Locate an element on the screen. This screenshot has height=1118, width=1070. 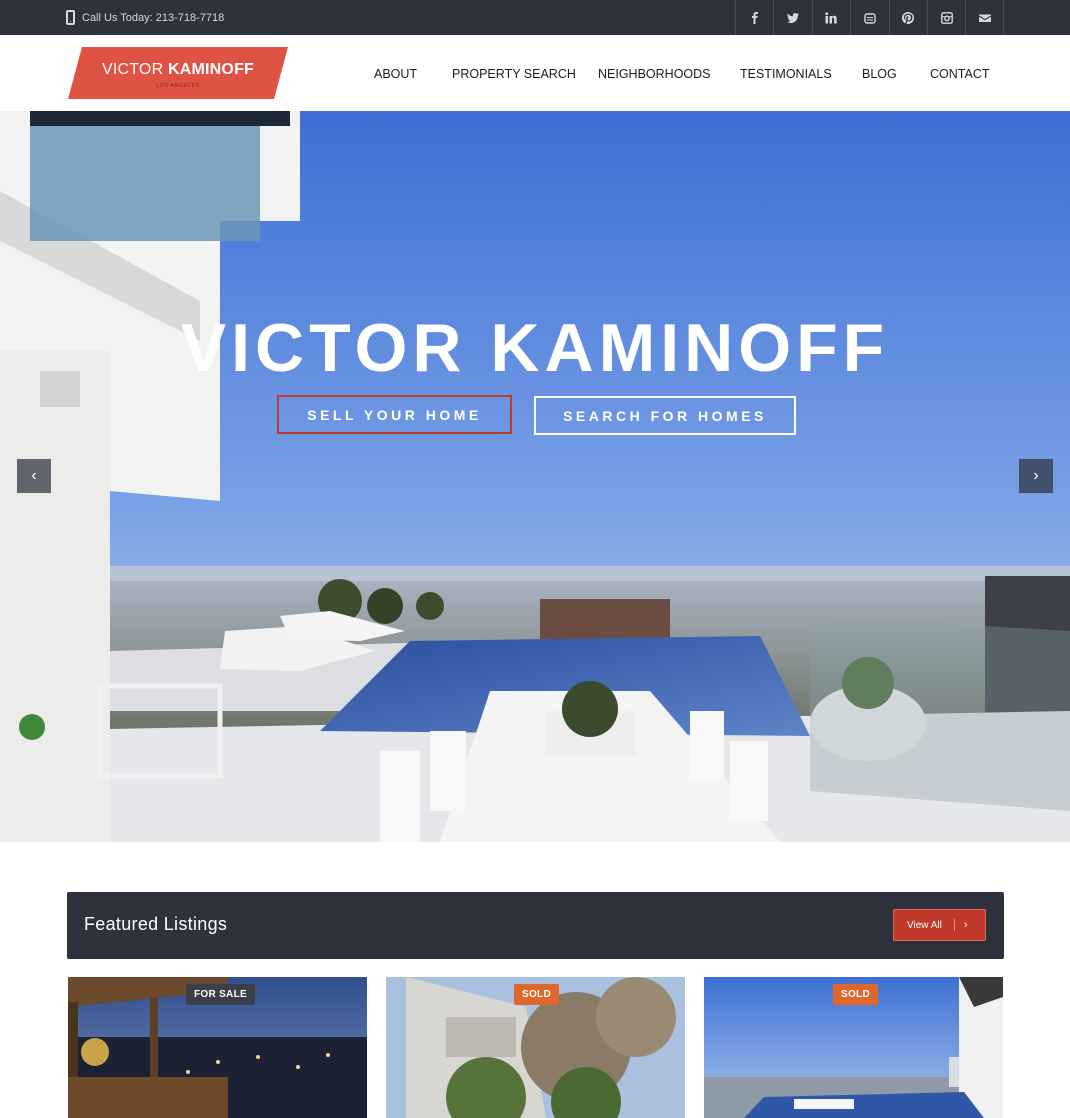
listing-card: FOR SALE is located at coordinates (217, 1047).